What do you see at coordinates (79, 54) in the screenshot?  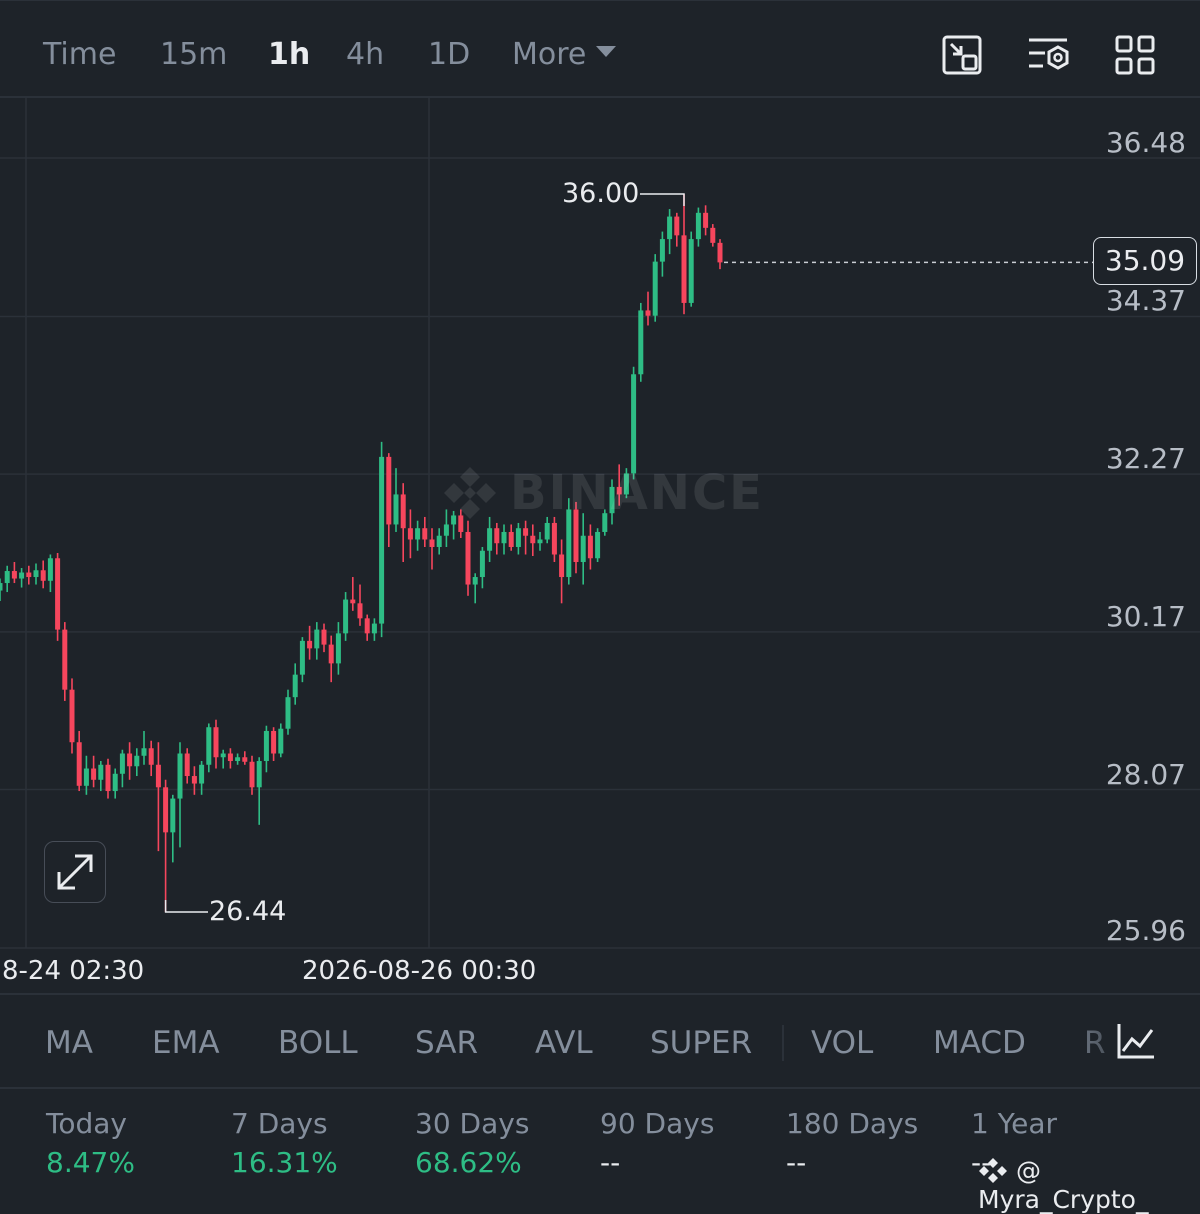 I see `interval-time: Time` at bounding box center [79, 54].